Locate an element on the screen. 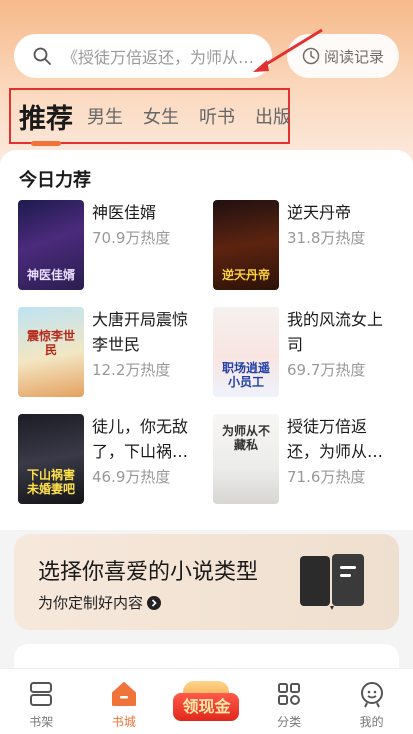 This screenshot has width=413, height=734. book-cover: 逆天丹帝 is located at coordinates (246, 245).